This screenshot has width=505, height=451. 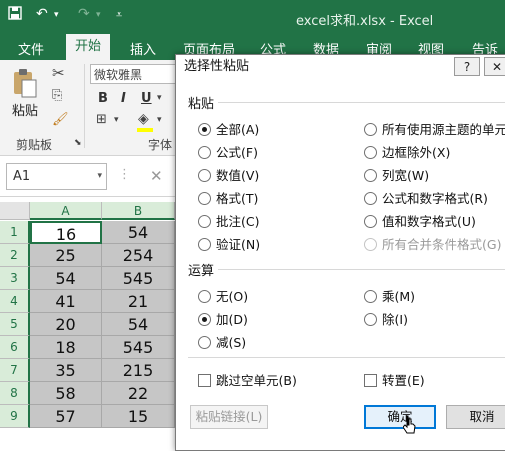 What do you see at coordinates (247, 379) in the screenshot?
I see `checkbox-skip-blanks: 跳过空单元(B)` at bounding box center [247, 379].